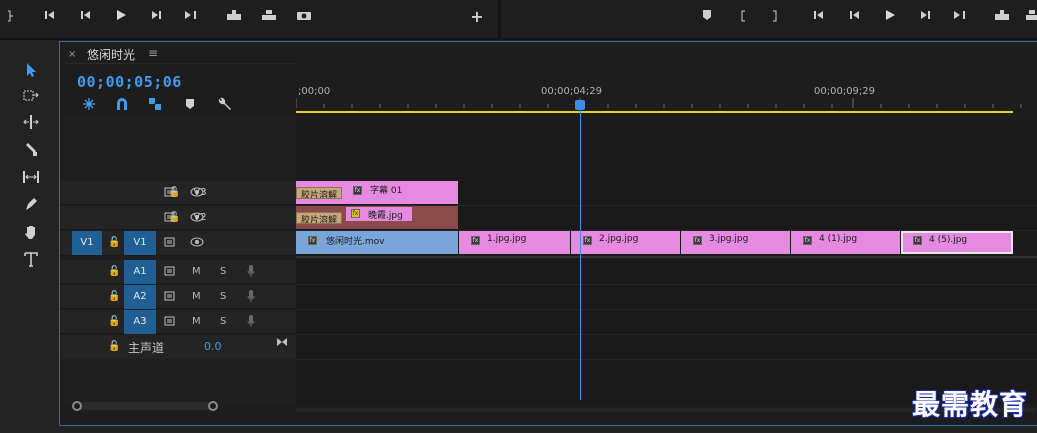 This screenshot has width=1037, height=433. I want to click on clip-label: 晚霞.jpg, so click(385, 216).